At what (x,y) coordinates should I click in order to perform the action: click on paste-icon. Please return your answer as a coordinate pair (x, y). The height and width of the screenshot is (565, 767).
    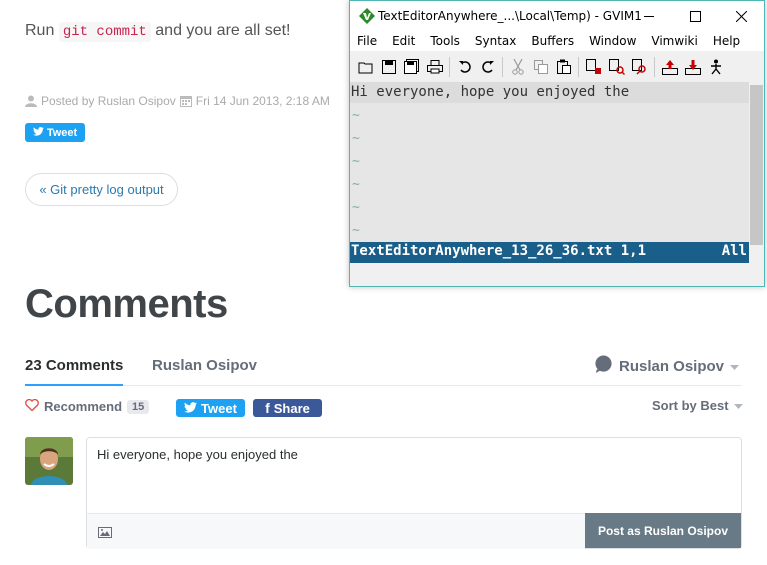
    Looking at the image, I should click on (563, 67).